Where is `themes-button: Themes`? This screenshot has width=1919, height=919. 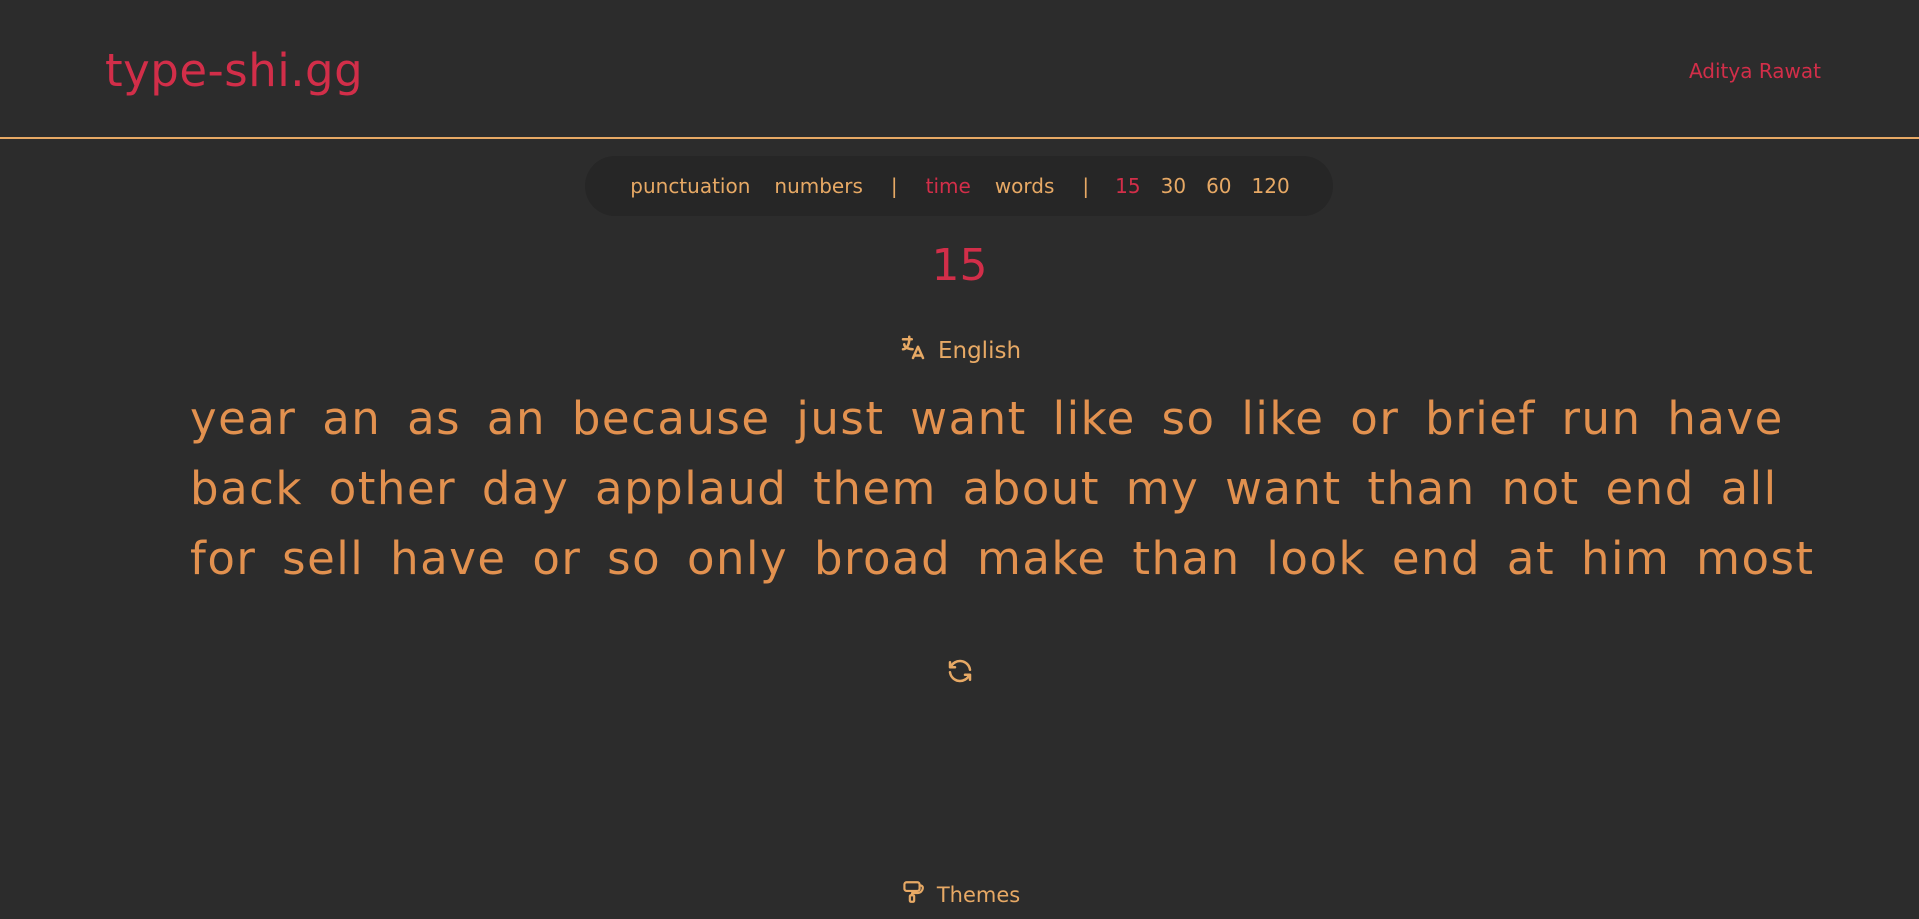
themes-button: Themes is located at coordinates (959, 894).